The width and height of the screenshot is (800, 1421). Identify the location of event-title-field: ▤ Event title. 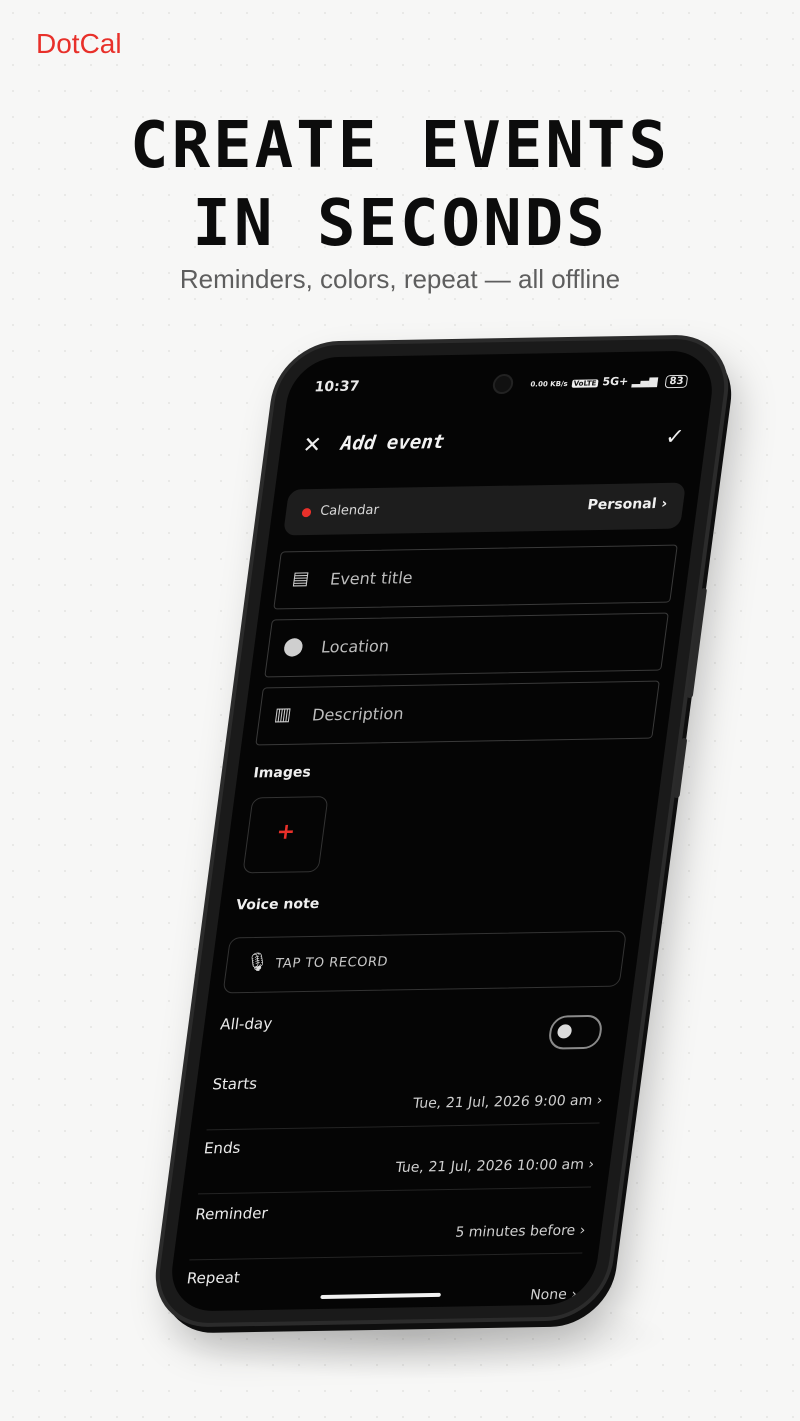
(475, 577).